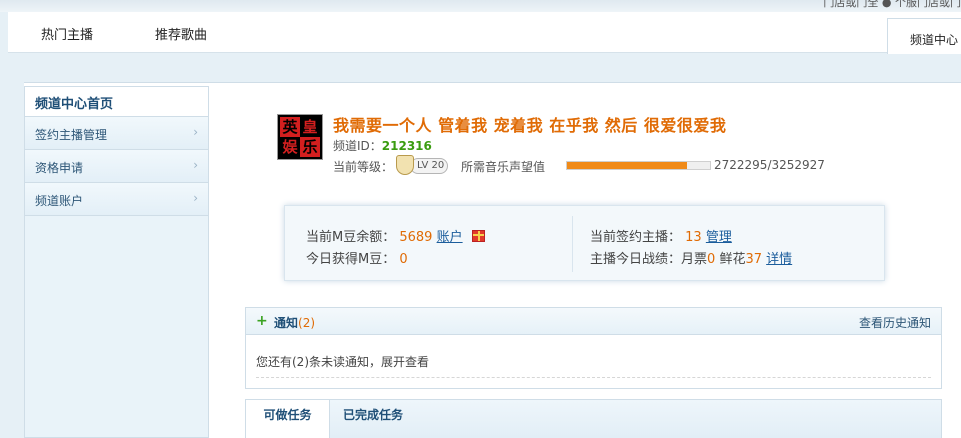 This screenshot has height=438, width=961. What do you see at coordinates (924, 36) in the screenshot?
I see `tab-channel-center: 频道中心` at bounding box center [924, 36].